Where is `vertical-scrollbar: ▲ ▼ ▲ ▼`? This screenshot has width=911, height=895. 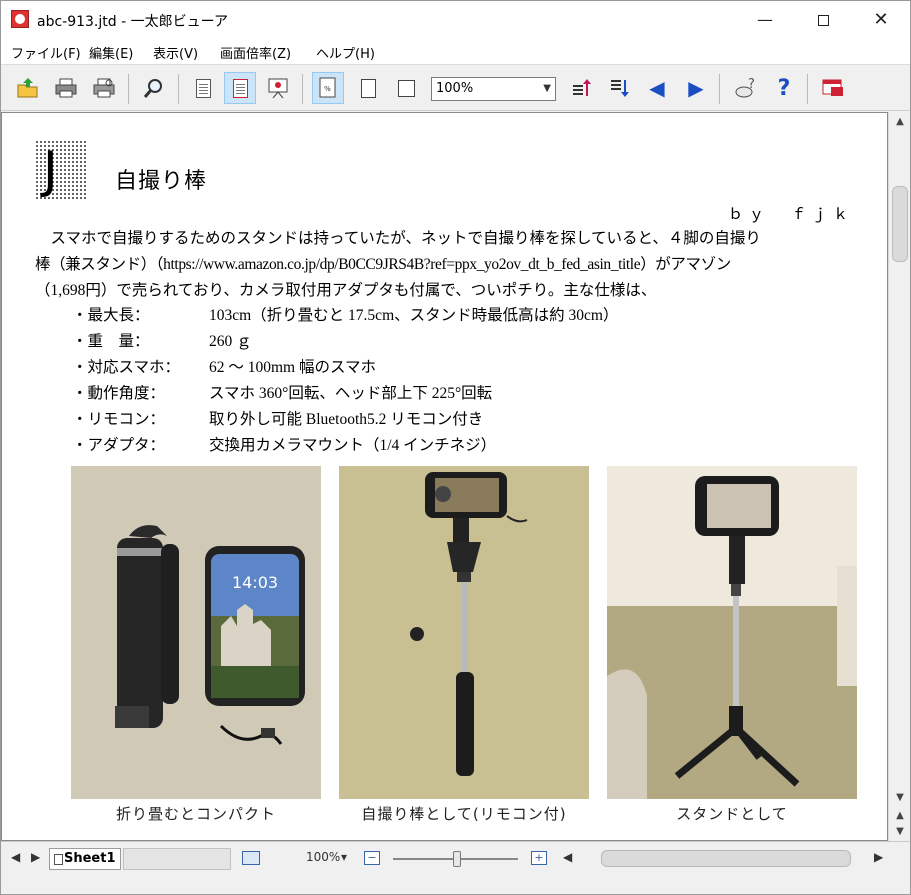 vertical-scrollbar: ▲ ▼ ▲ ▼ is located at coordinates (899, 476).